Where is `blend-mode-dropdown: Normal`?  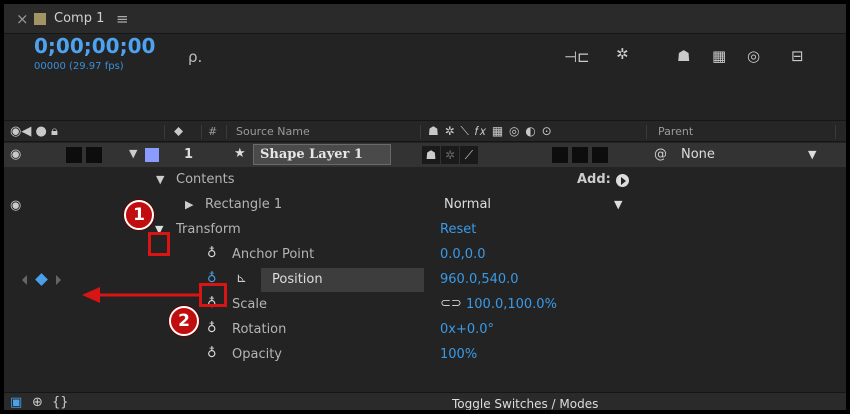 blend-mode-dropdown: Normal is located at coordinates (467, 204).